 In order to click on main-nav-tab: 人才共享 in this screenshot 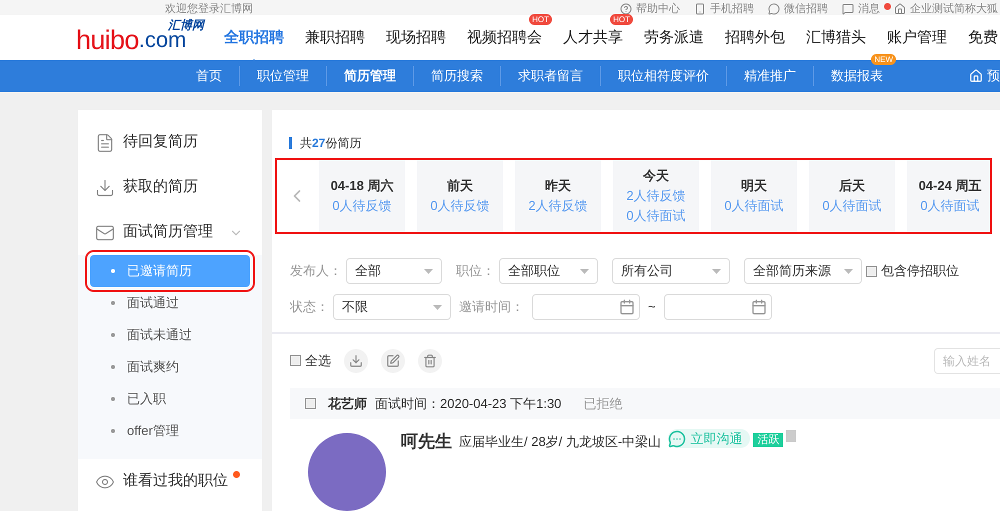, I will do `click(593, 37)`.